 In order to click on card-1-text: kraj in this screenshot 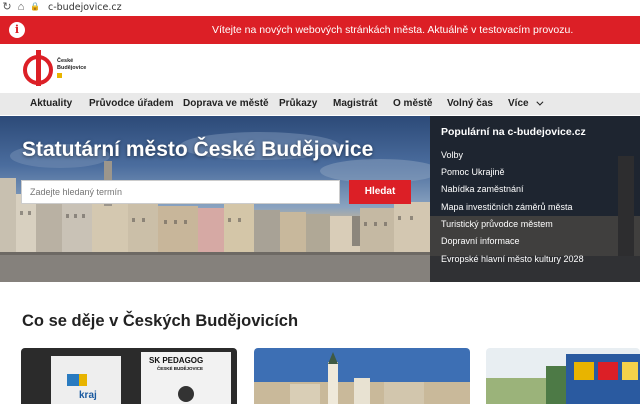, I will do `click(88, 395)`.